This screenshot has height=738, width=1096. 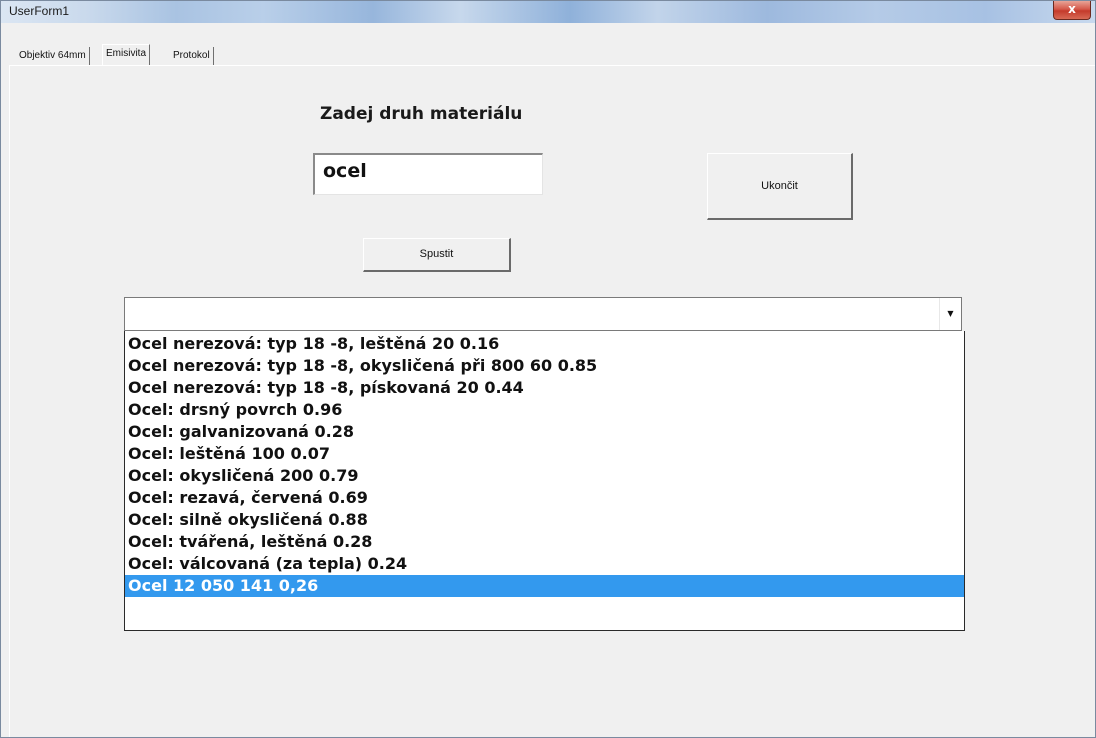 What do you see at coordinates (544, 586) in the screenshot?
I see `list-item-selected: Ocel 12 050 141 0,26` at bounding box center [544, 586].